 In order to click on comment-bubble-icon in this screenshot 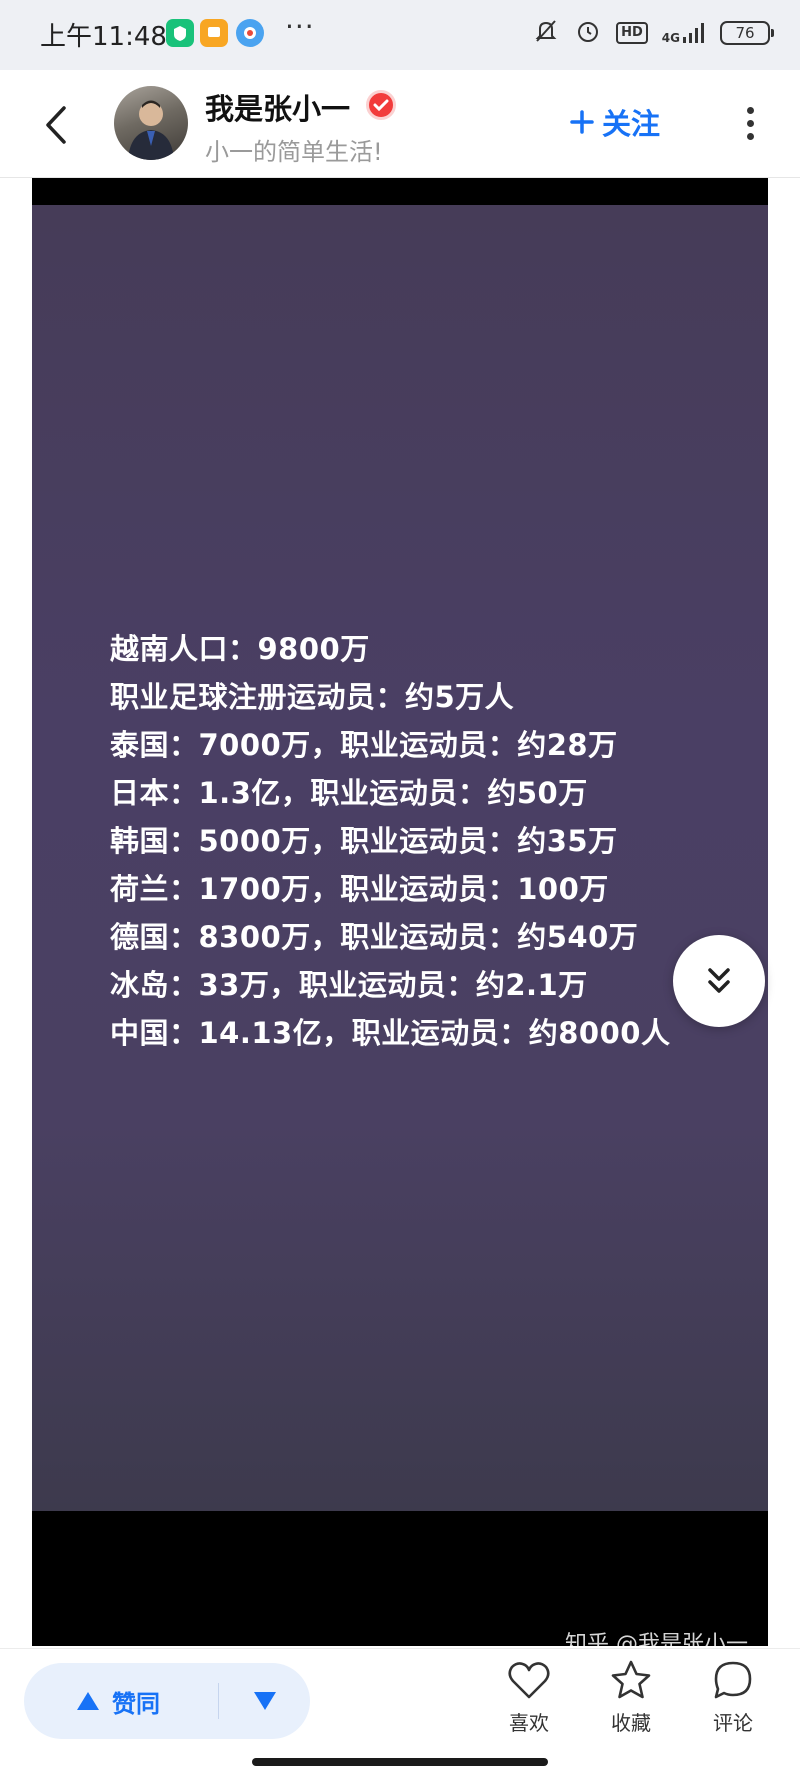, I will do `click(733, 1680)`.